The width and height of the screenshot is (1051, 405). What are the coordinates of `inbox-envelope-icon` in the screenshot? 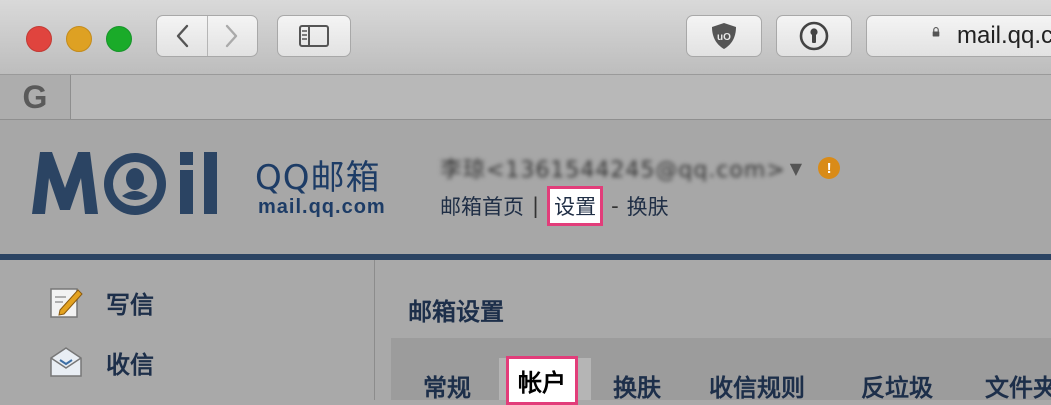 It's located at (66, 362).